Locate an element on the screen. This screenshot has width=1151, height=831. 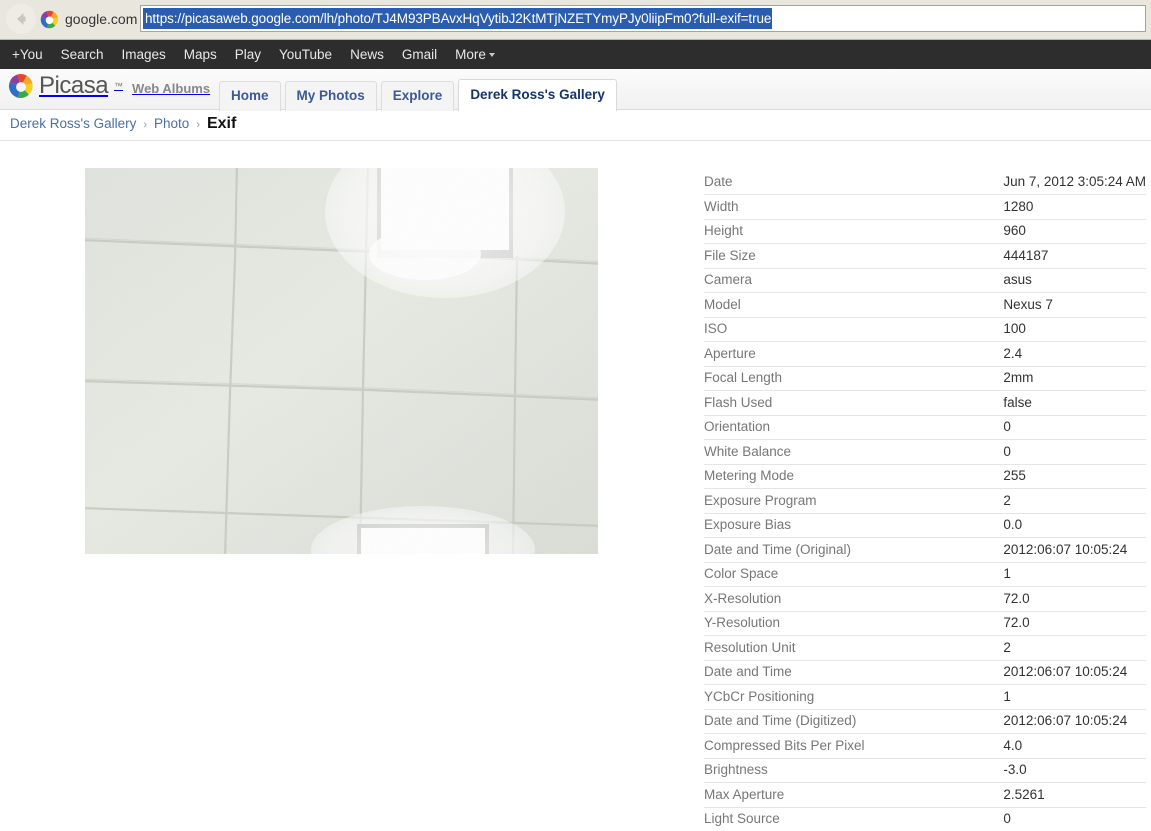
exif-key: Camera is located at coordinates (854, 280).